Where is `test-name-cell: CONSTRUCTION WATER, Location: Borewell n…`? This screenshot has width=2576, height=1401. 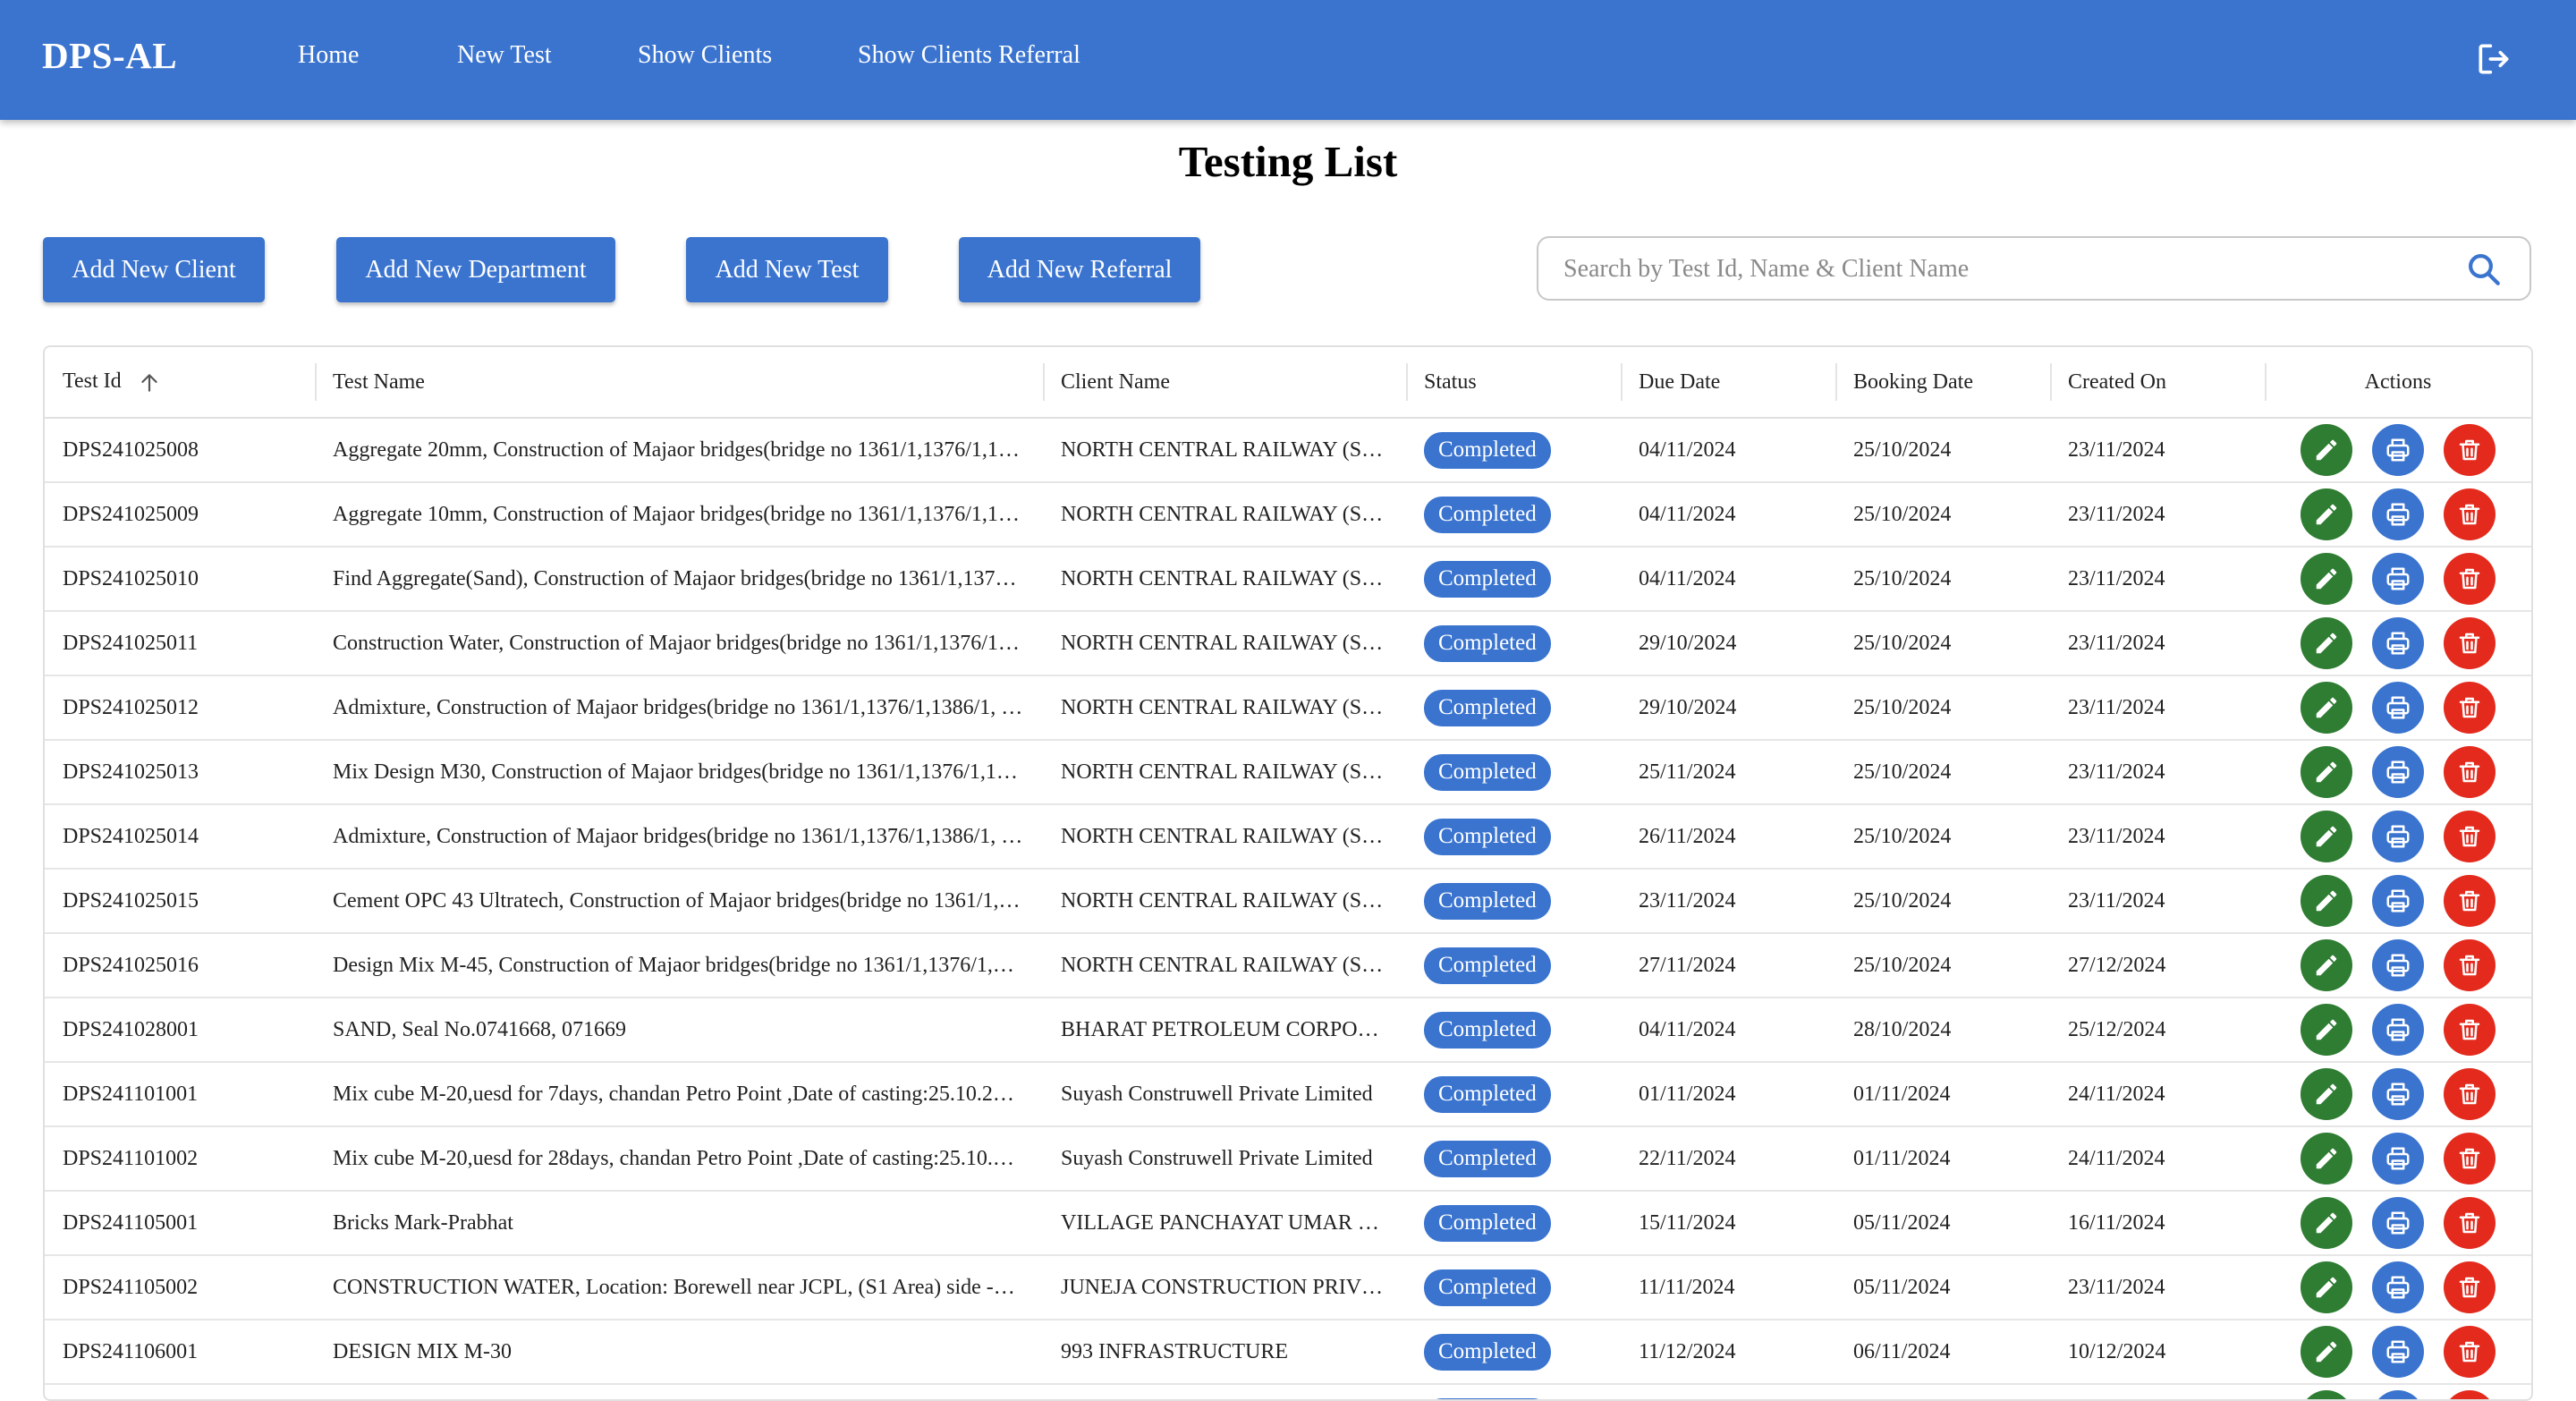
test-name-cell: CONSTRUCTION WATER, Location: Borewell n… is located at coordinates (679, 1287).